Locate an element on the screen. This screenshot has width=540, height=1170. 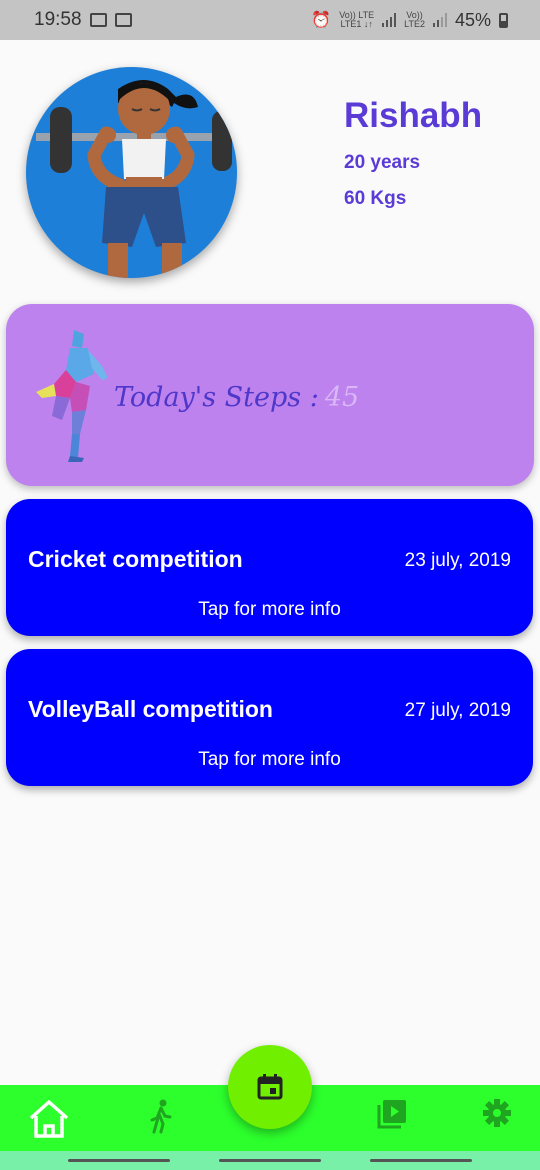
status-bar: 19:58 ⏰ Vo)) LTE LTE1 ↓↑ Vo)) LTE2 45% is located at coordinates (270, 20).